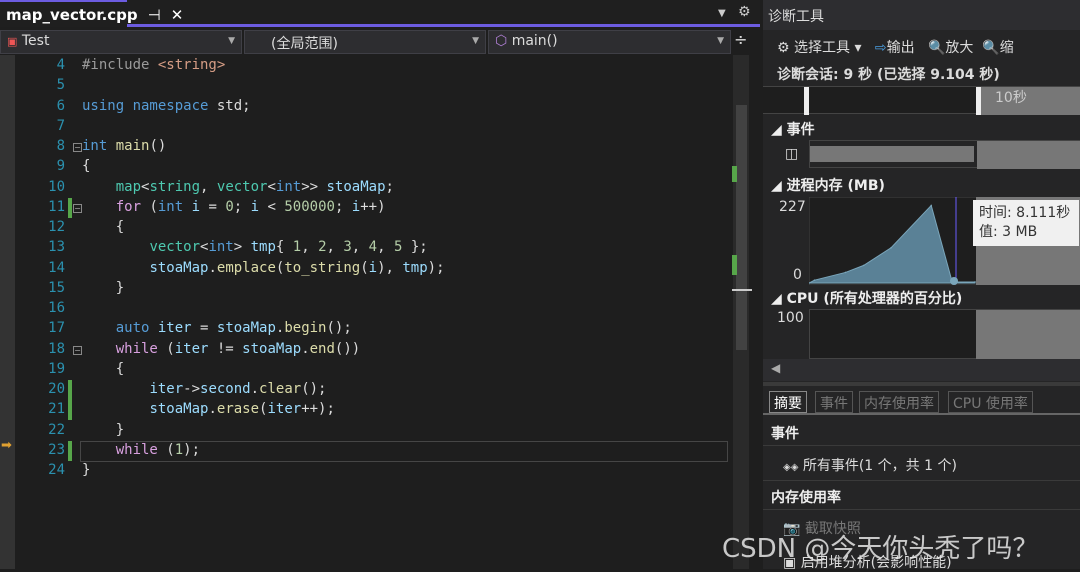  What do you see at coordinates (793, 129) in the screenshot?
I see `events-section-header: ◢ 事件` at bounding box center [793, 129].